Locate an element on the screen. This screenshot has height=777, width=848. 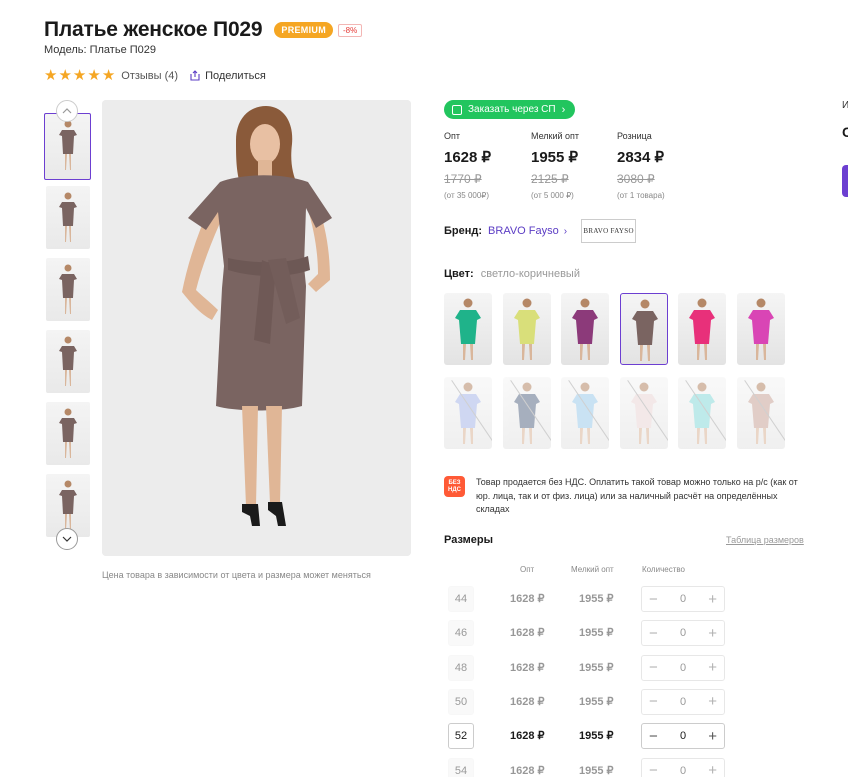
order-sp-button: Заказать через СП › is located at coordinates (510, 109).